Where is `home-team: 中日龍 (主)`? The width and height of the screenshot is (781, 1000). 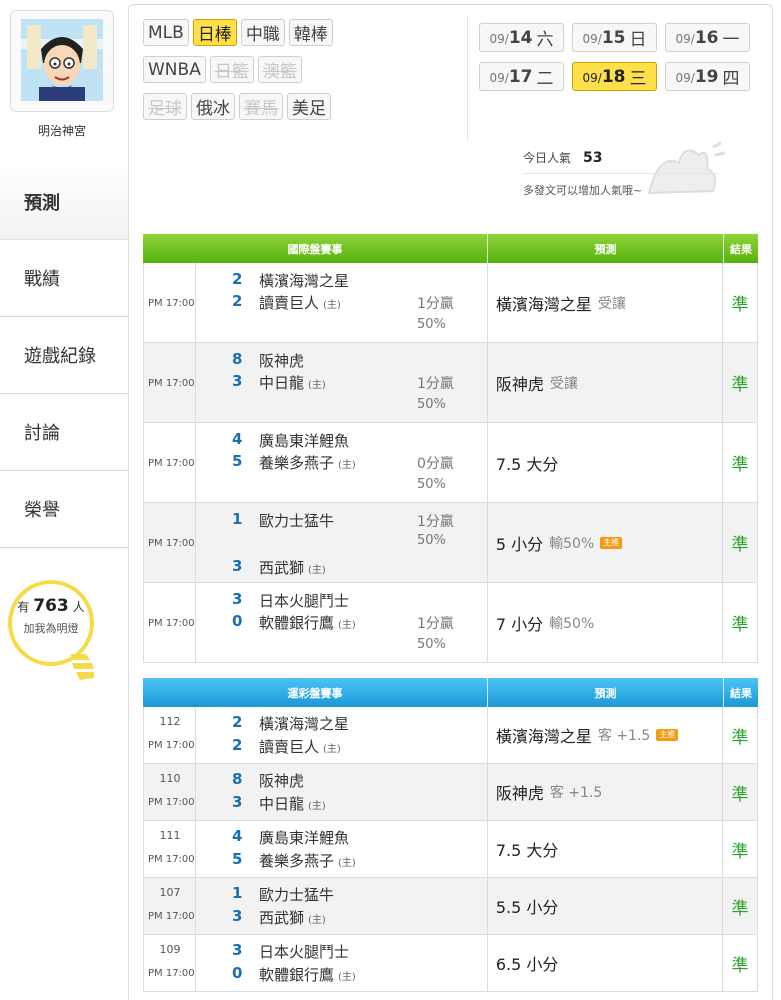
home-team: 中日龍 (主) is located at coordinates (292, 803).